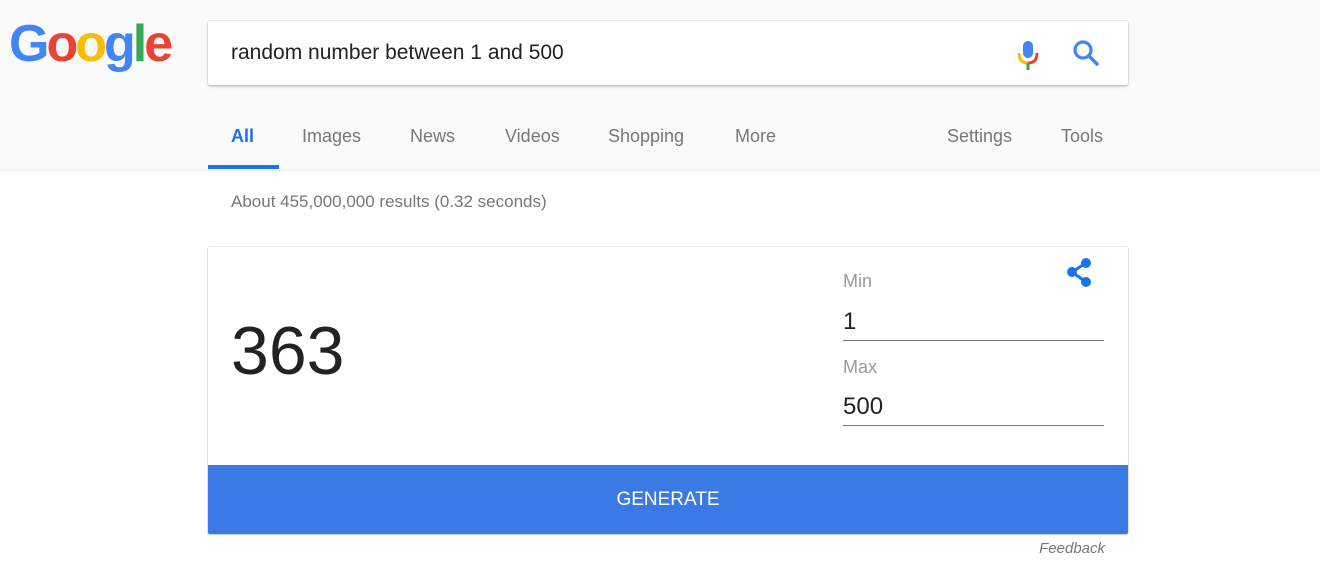  I want to click on search-box, so click(668, 53).